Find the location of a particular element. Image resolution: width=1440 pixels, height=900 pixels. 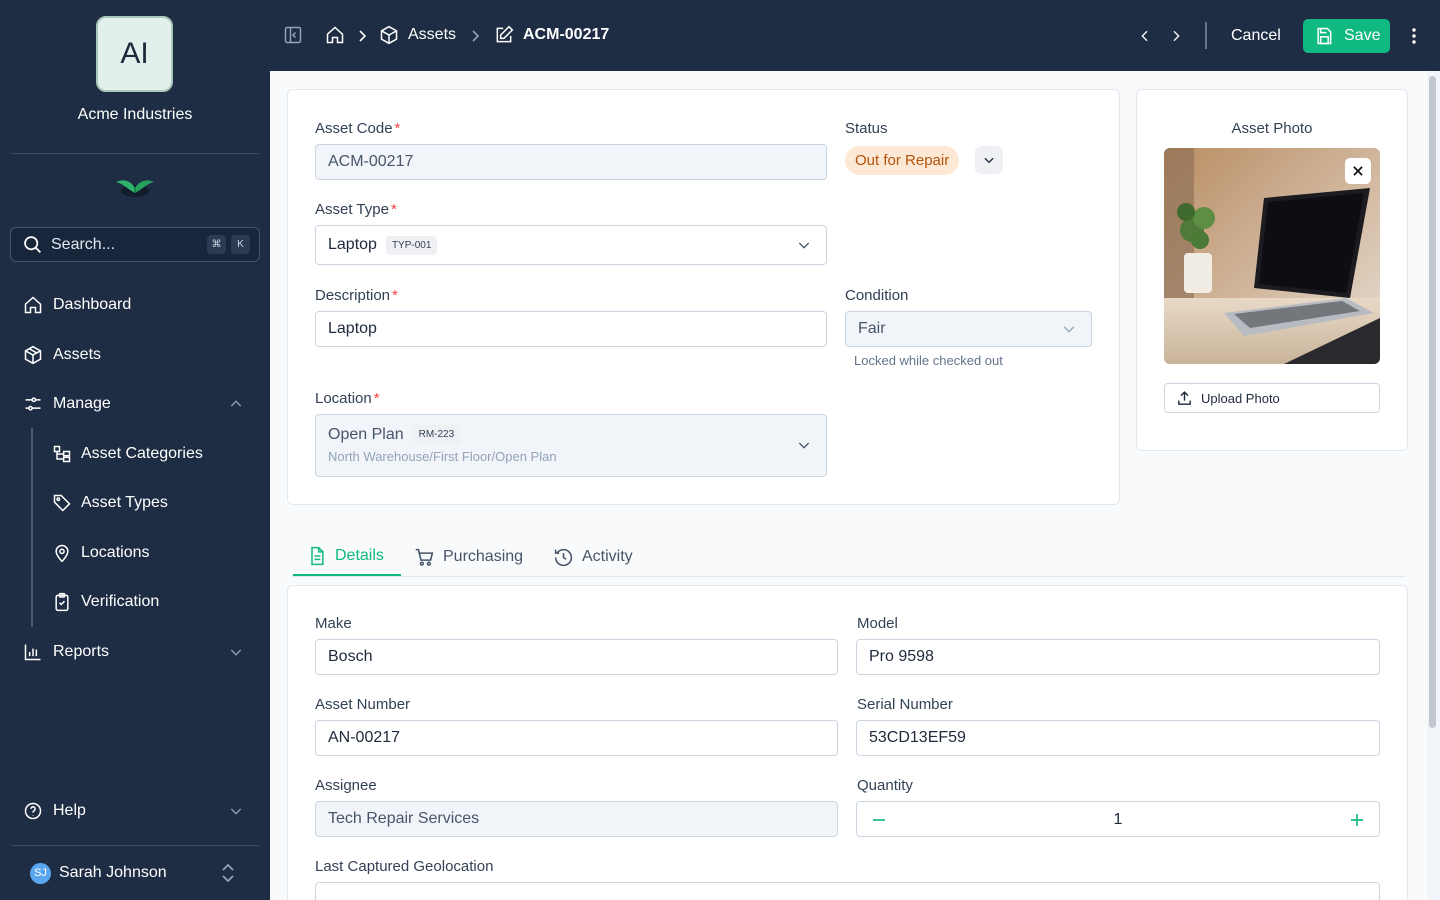

nav-reports-label: Reports is located at coordinates (81, 651).